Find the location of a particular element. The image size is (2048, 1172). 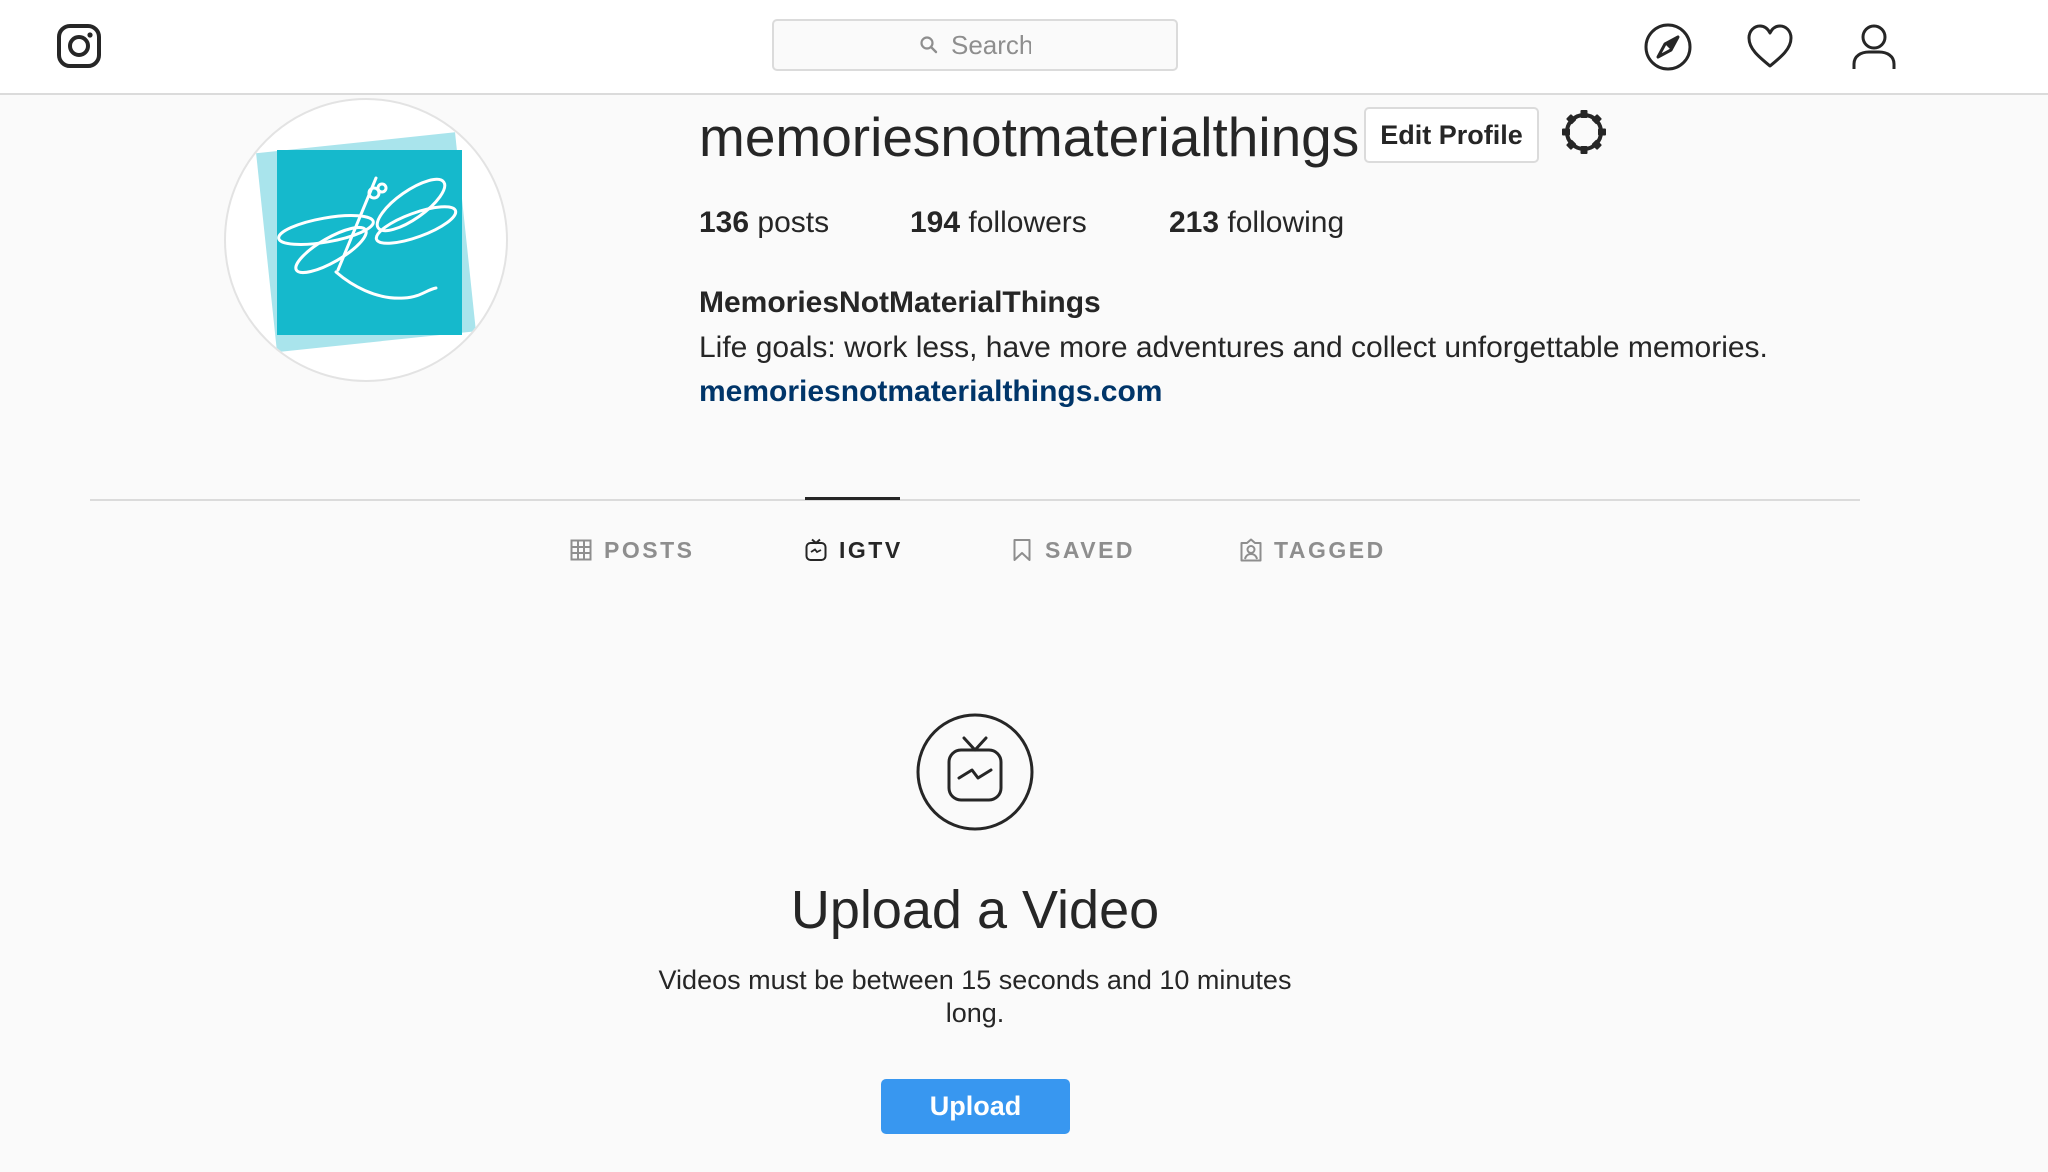

tab-igtv-label: IGTV is located at coordinates (871, 549).